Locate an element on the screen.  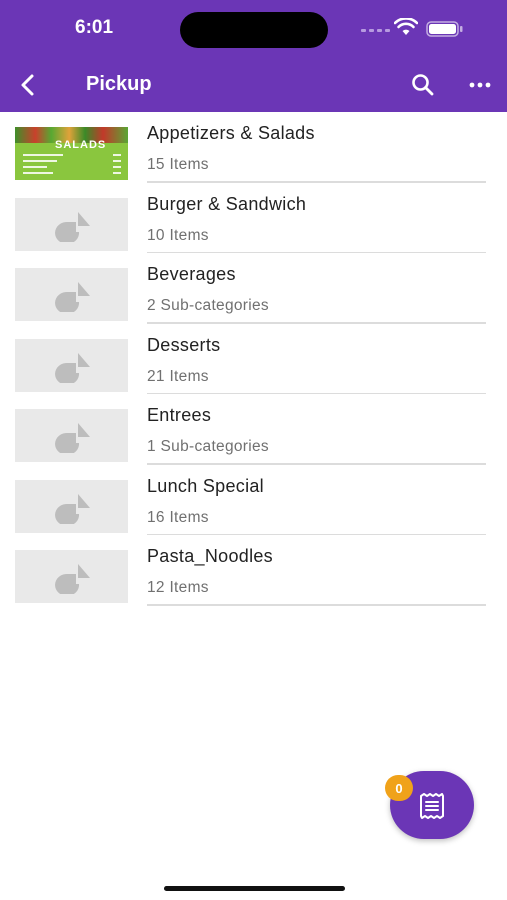
category-count: 10 Items is located at coordinates (178, 235).